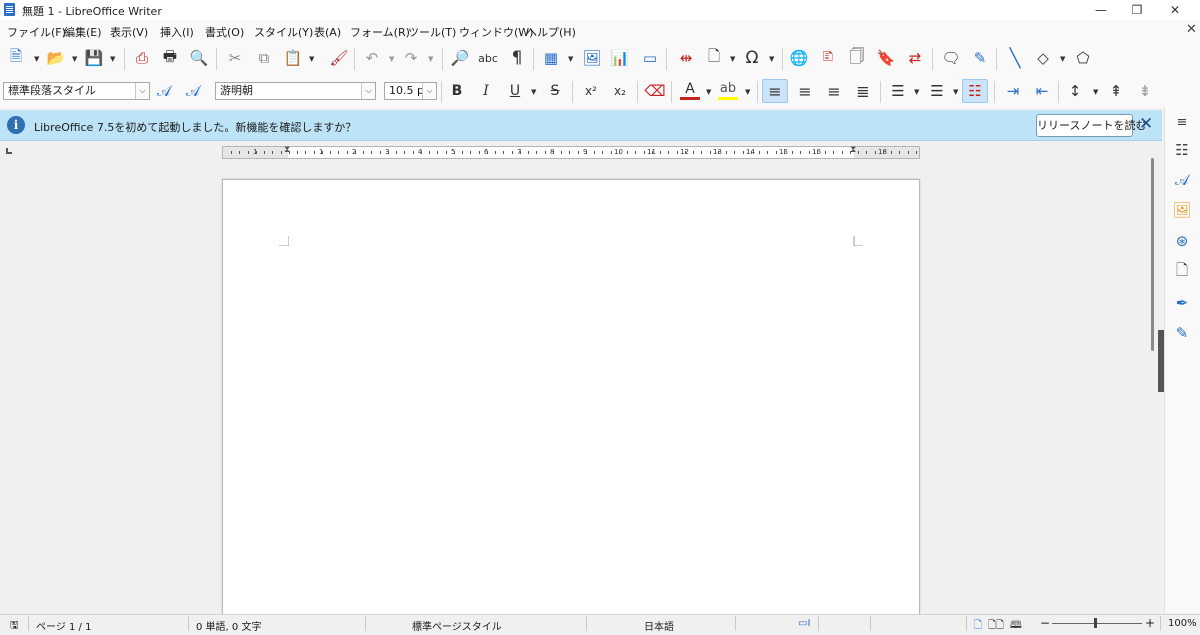 The width and height of the screenshot is (1200, 635). I want to click on numbering-icon: ☰, so click(937, 91).